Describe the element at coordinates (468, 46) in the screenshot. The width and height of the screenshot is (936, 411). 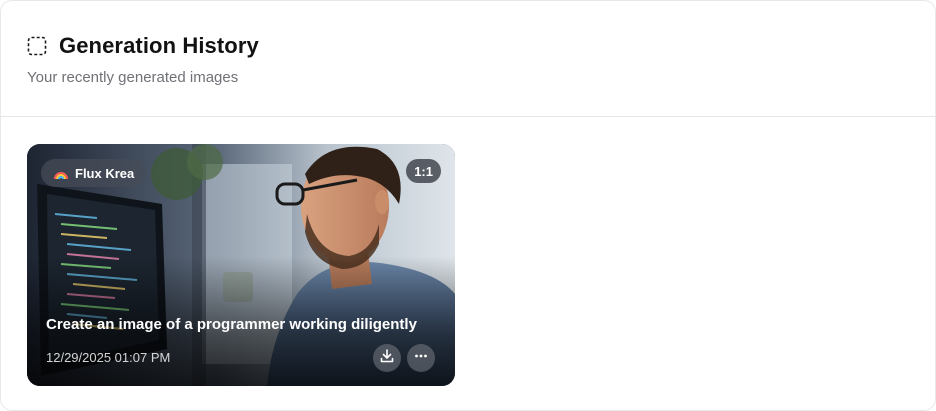
I see `title-row: Generation History` at that location.